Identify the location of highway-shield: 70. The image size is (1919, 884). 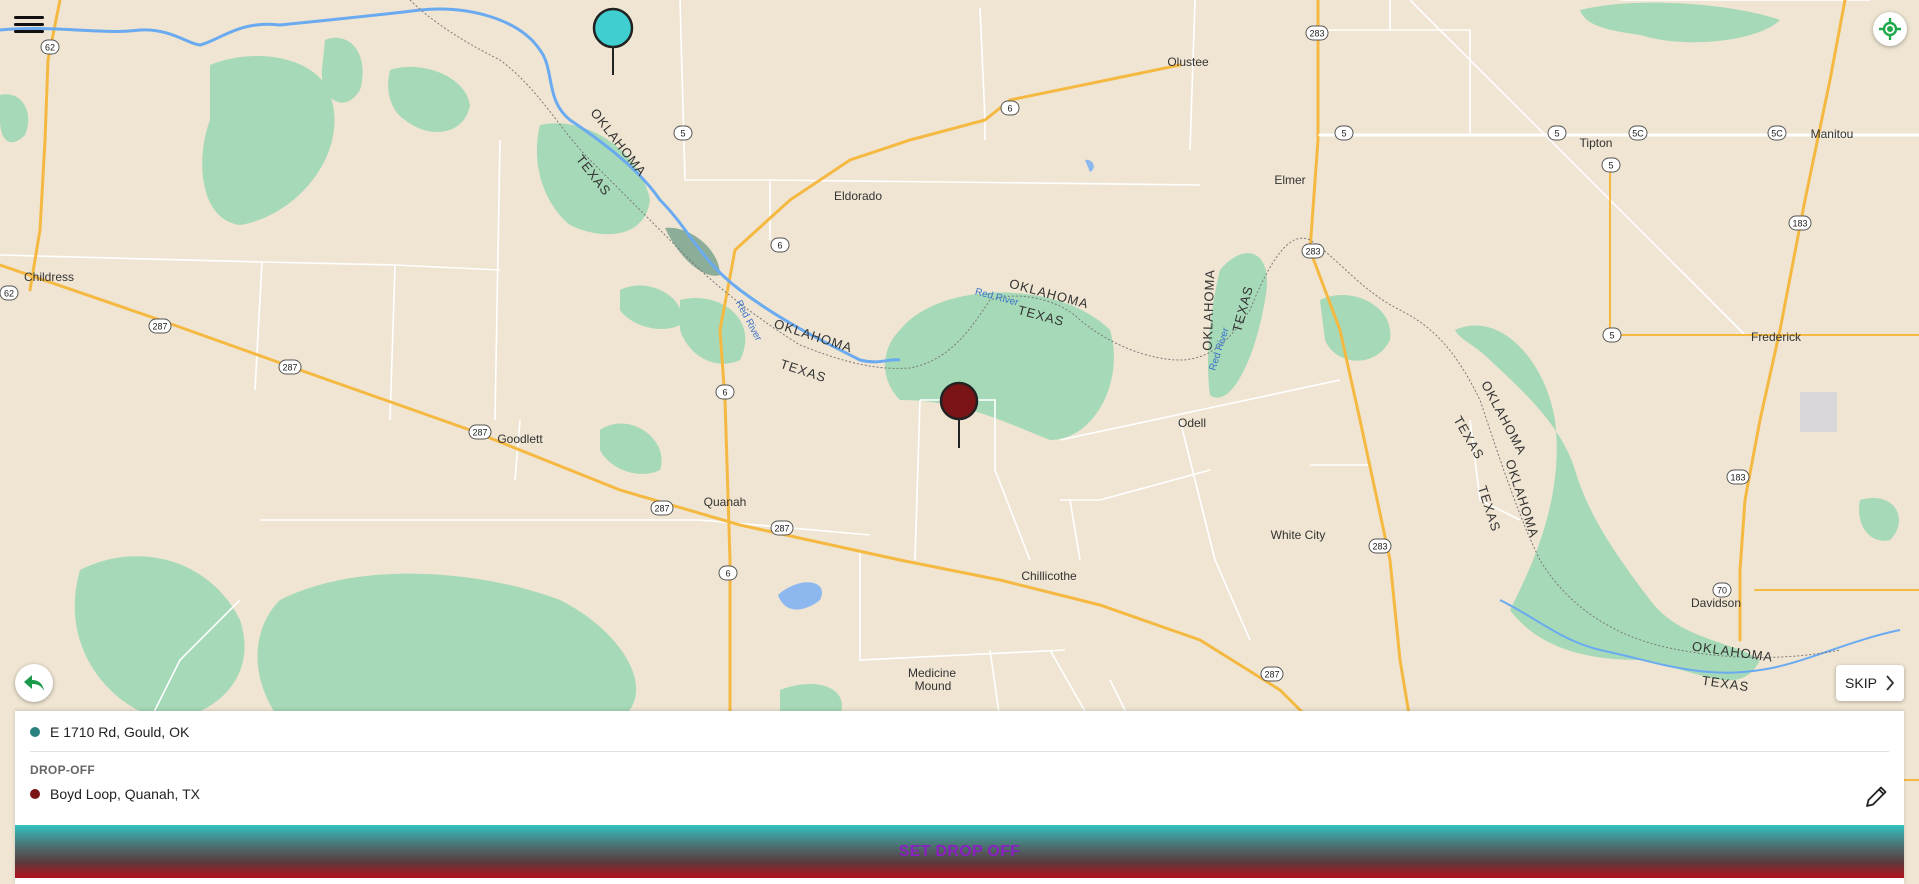
(1722, 590).